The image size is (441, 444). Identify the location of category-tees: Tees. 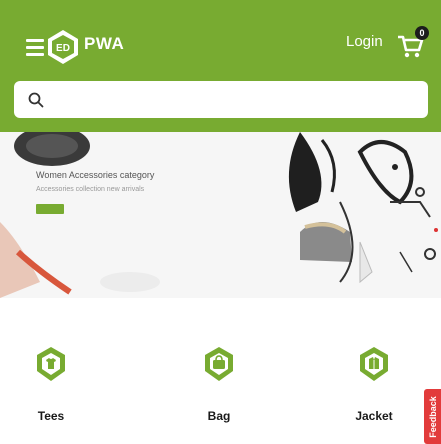
(51, 384).